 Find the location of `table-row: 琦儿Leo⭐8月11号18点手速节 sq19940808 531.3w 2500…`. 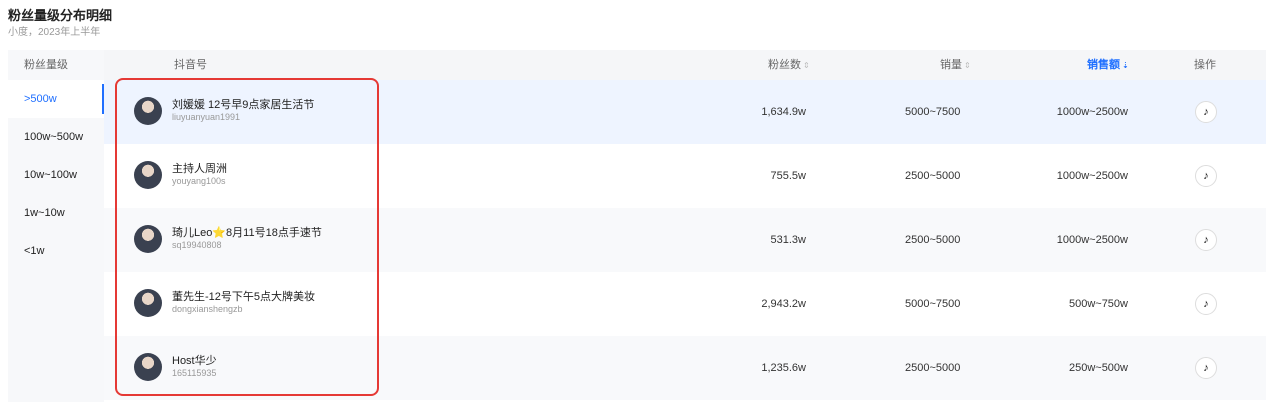

table-row: 琦儿Leo⭐8月11号18点手速节 sq19940808 531.3w 2500… is located at coordinates (685, 240).